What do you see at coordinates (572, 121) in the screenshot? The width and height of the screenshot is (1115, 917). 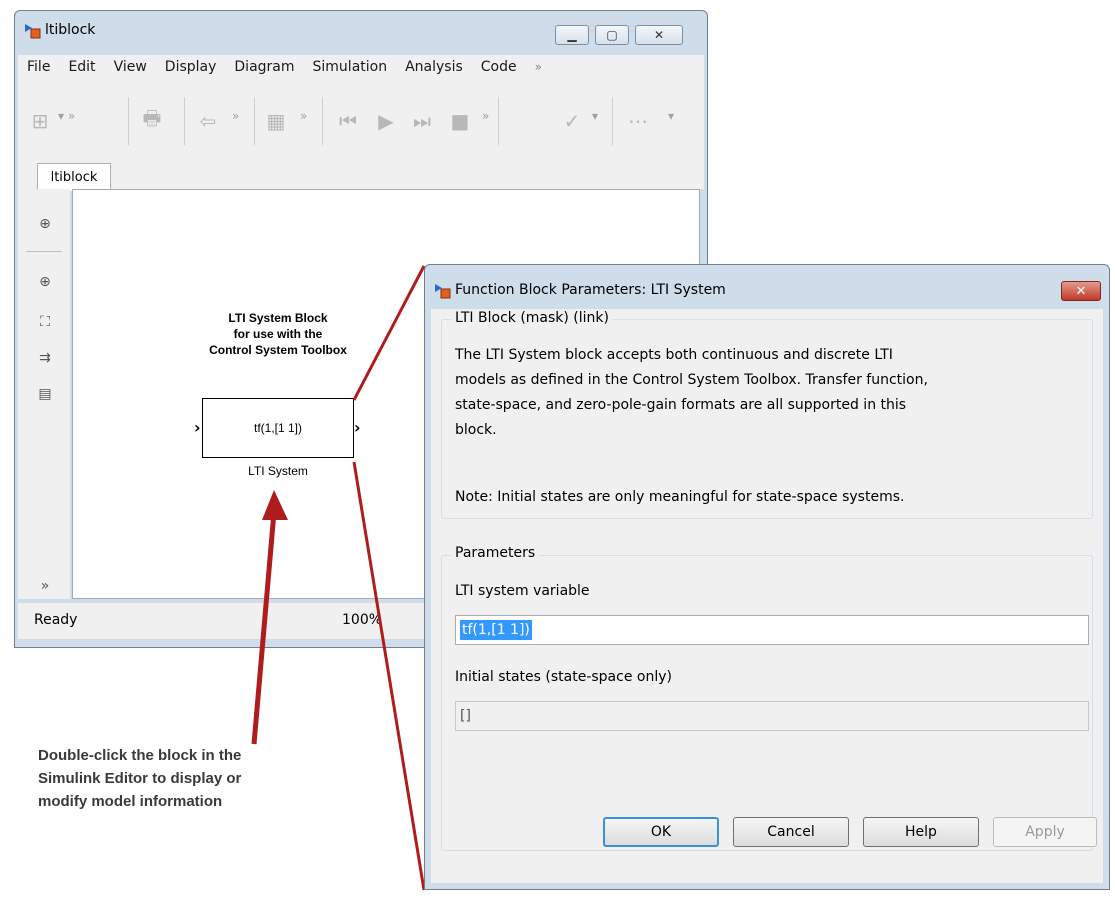 I see `model-advisor-icon: ✓` at bounding box center [572, 121].